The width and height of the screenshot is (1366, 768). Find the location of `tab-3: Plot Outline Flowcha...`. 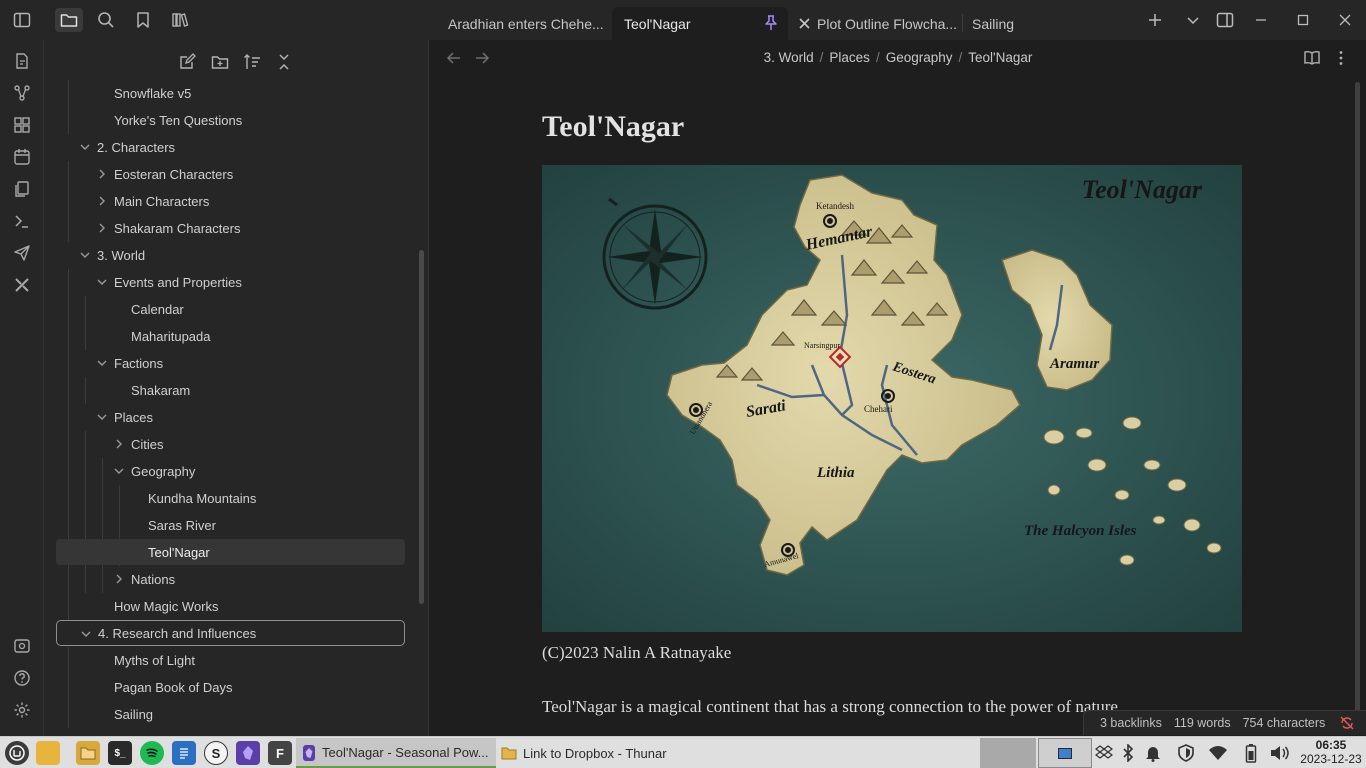

tab-3: Plot Outline Flowcha... is located at coordinates (875, 23).